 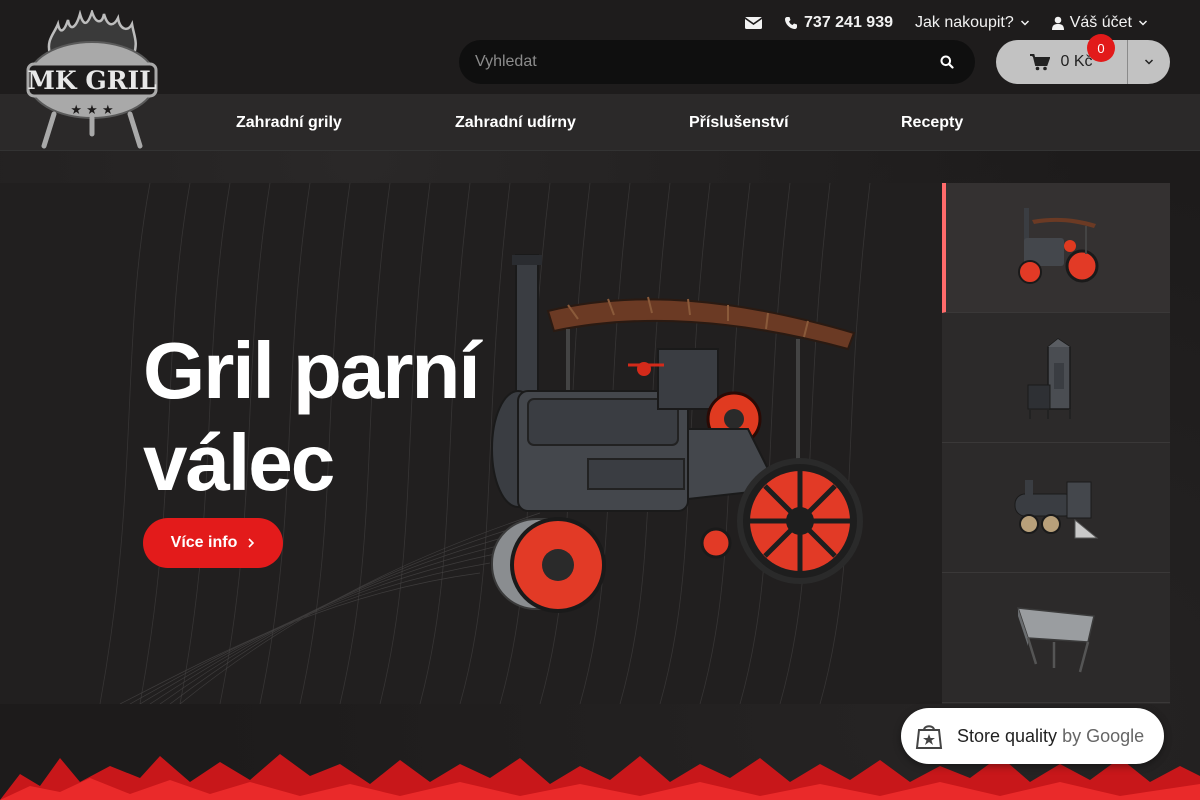 I want to click on more-info-label: Více info, so click(x=204, y=542).